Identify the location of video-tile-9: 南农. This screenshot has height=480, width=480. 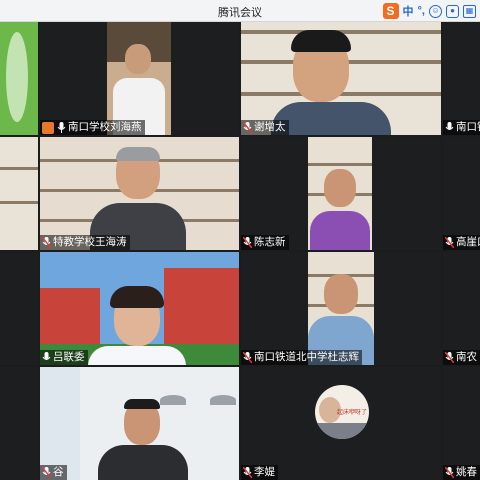
(461, 308).